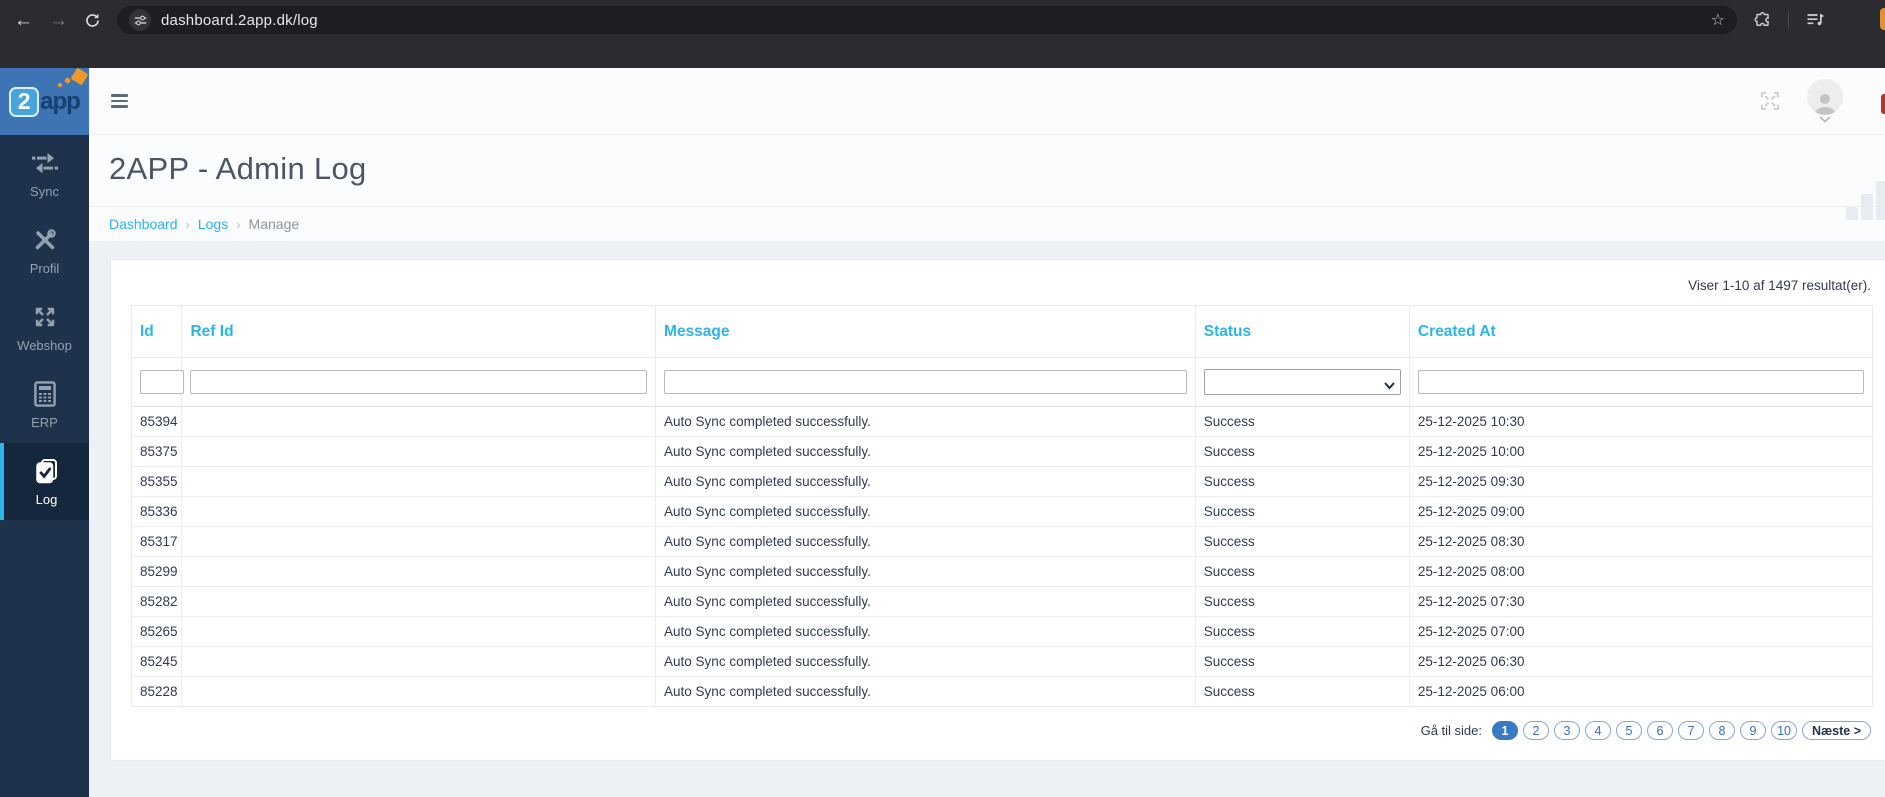 The image size is (1885, 797). Describe the element at coordinates (925, 331) in the screenshot. I see `column-header-message: Message` at that location.